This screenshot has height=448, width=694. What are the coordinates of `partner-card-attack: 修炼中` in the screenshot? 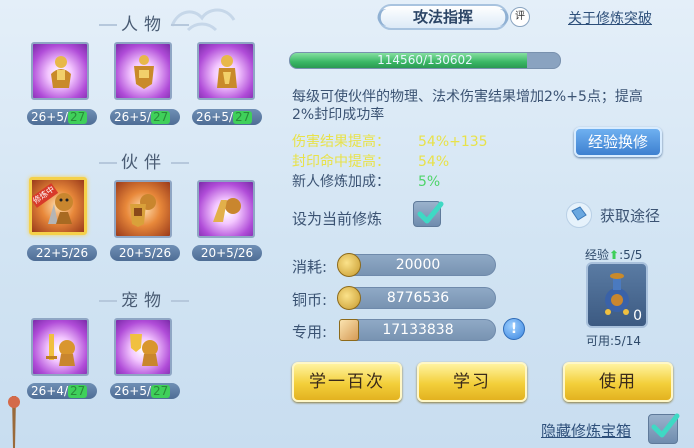 It's located at (58, 206).